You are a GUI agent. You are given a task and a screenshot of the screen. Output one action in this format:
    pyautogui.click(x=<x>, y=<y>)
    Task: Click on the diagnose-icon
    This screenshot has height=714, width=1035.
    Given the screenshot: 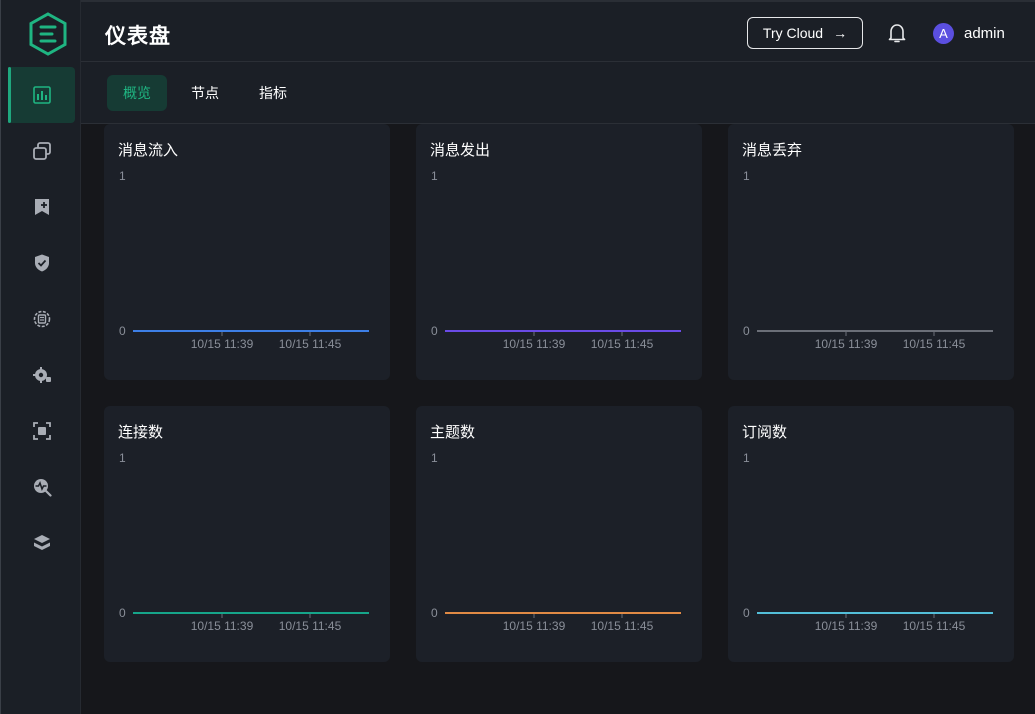 What is the action you would take?
    pyautogui.click(x=42, y=488)
    